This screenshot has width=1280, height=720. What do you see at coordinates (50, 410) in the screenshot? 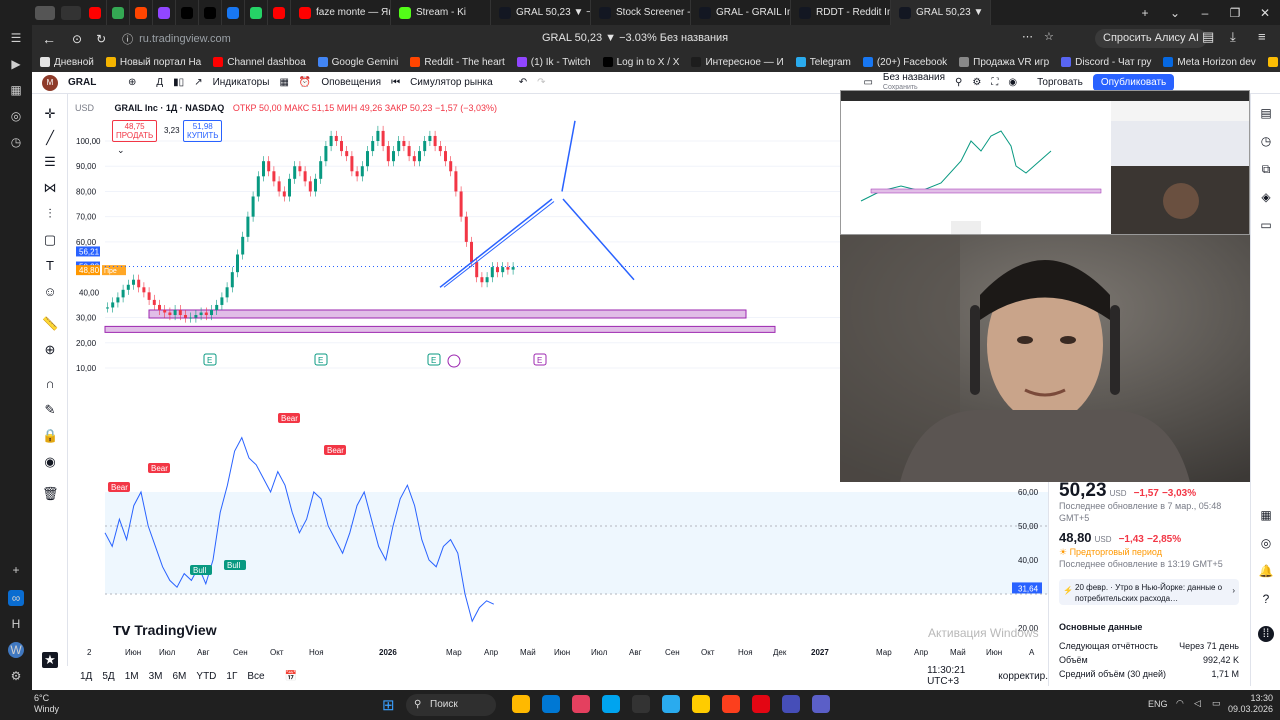
I see `stay-drawing-icon: ✎` at bounding box center [50, 410].